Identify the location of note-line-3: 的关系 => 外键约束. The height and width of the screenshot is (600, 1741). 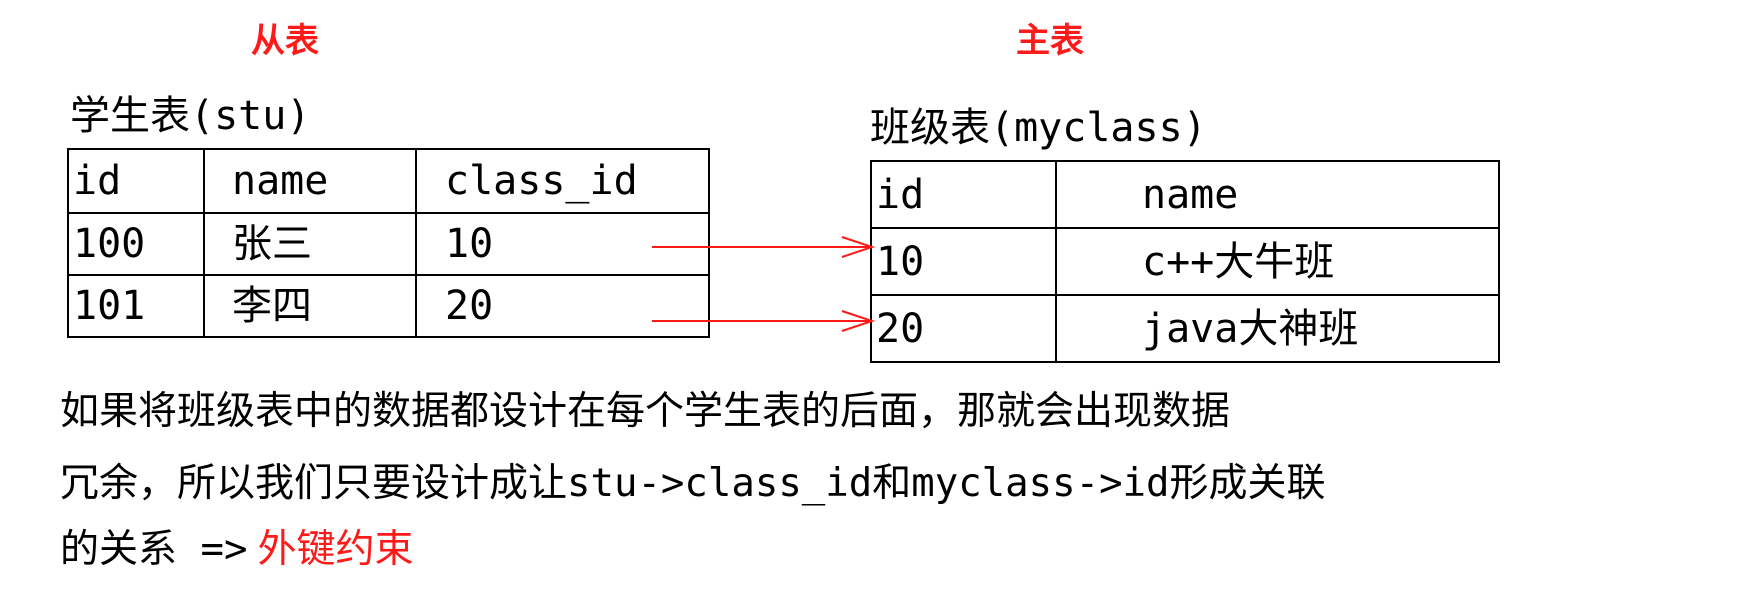
(236, 549).